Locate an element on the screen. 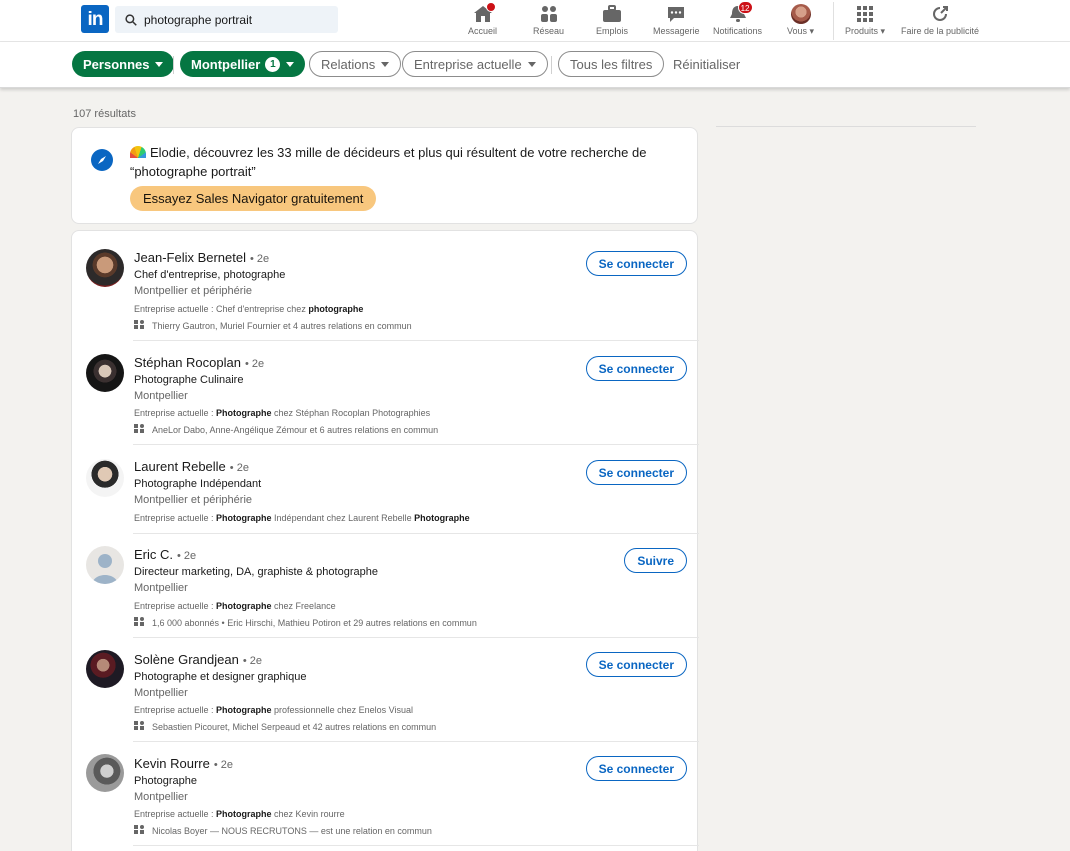 The width and height of the screenshot is (1070, 851). filter-label: Entreprise actuelle is located at coordinates (468, 64).